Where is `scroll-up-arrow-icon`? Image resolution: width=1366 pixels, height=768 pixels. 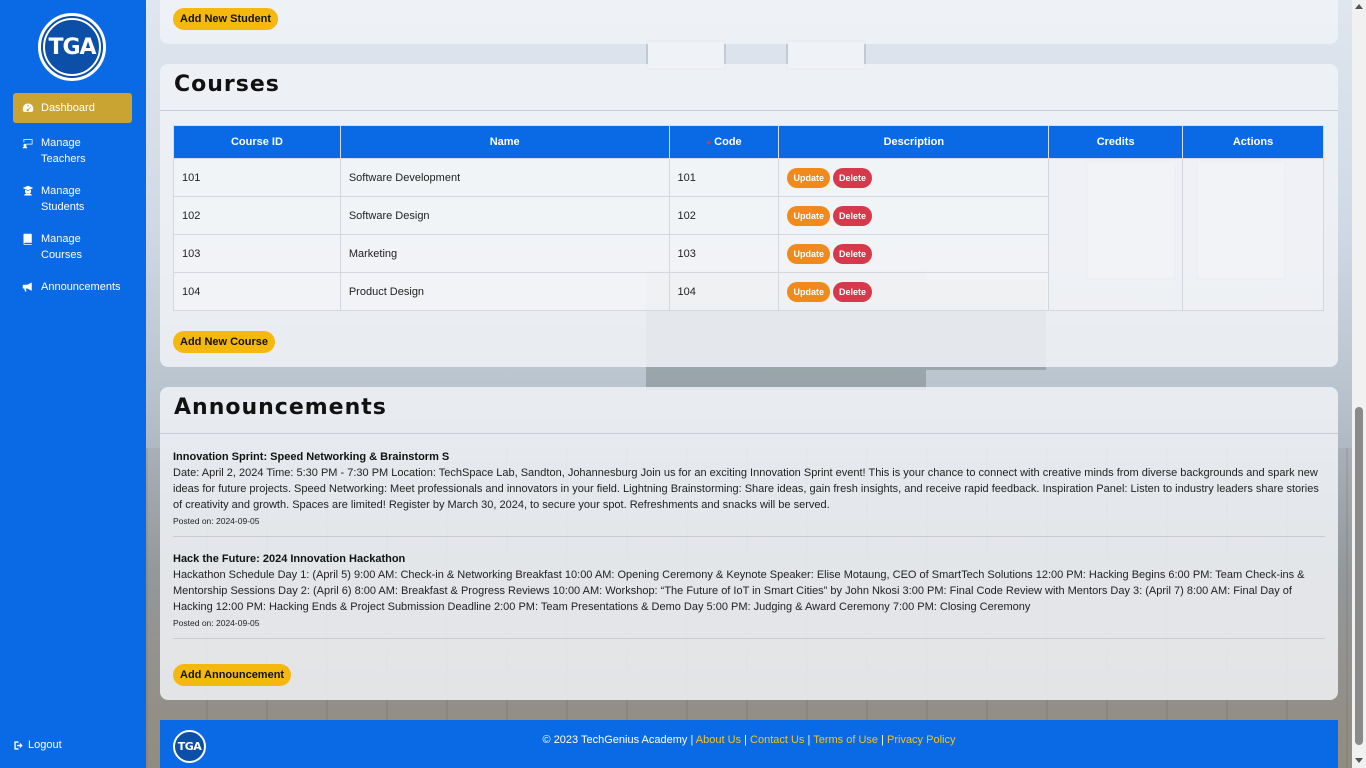 scroll-up-arrow-icon is located at coordinates (1359, 6).